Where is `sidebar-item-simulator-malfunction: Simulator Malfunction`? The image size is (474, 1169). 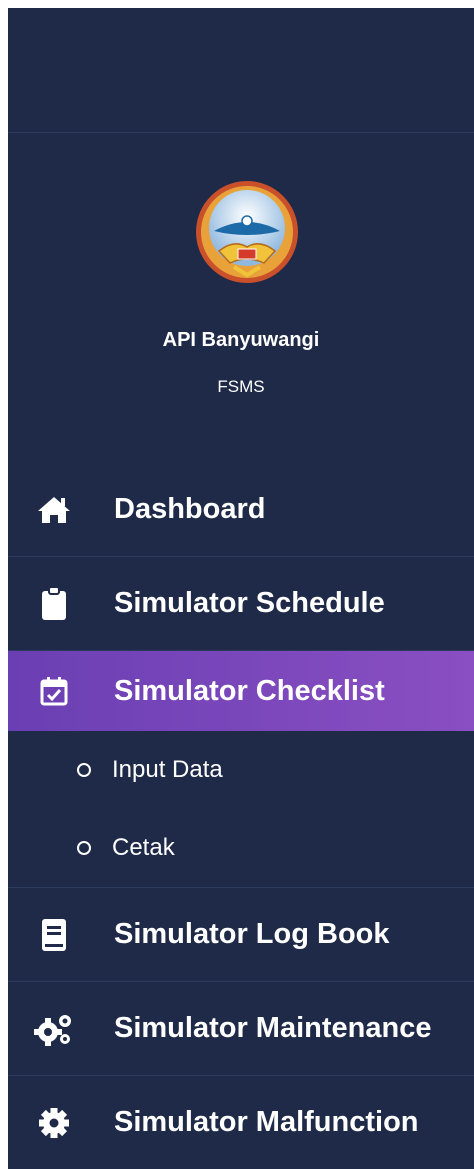 sidebar-item-simulator-malfunction: Simulator Malfunction is located at coordinates (241, 1122).